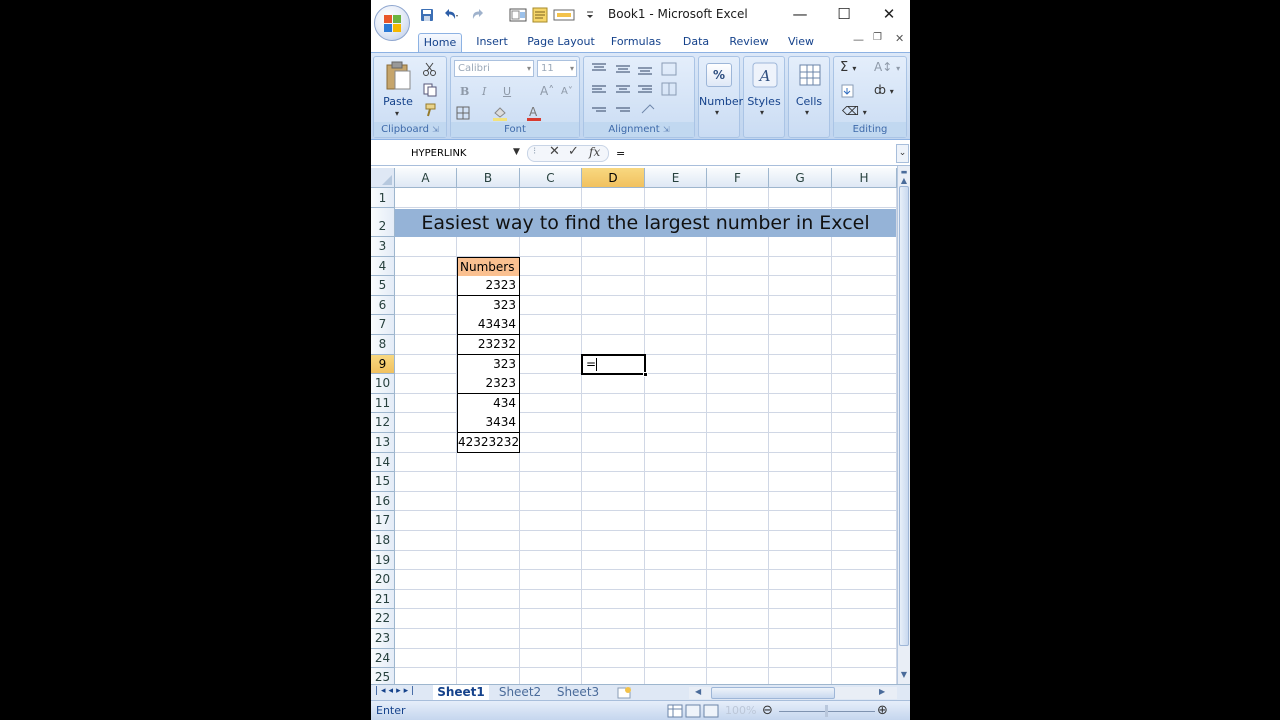  Describe the element at coordinates (450, 15) in the screenshot. I see `undo-icon` at that location.